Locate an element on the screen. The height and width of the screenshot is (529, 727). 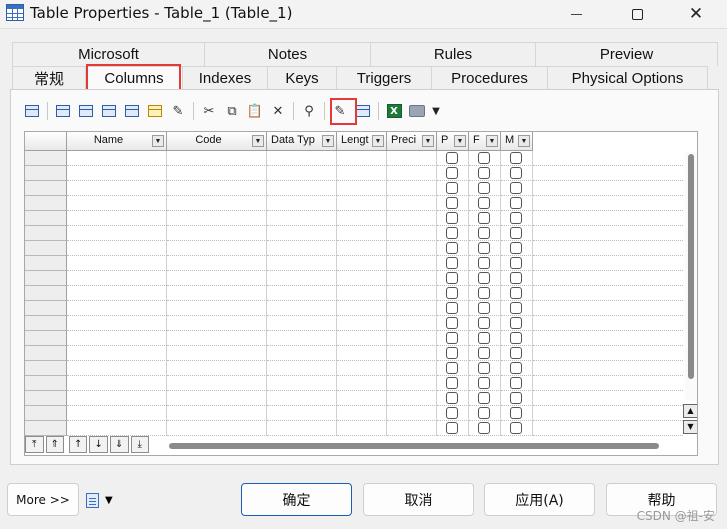
column-header-precision: Preci ▼ is located at coordinates (412, 141).